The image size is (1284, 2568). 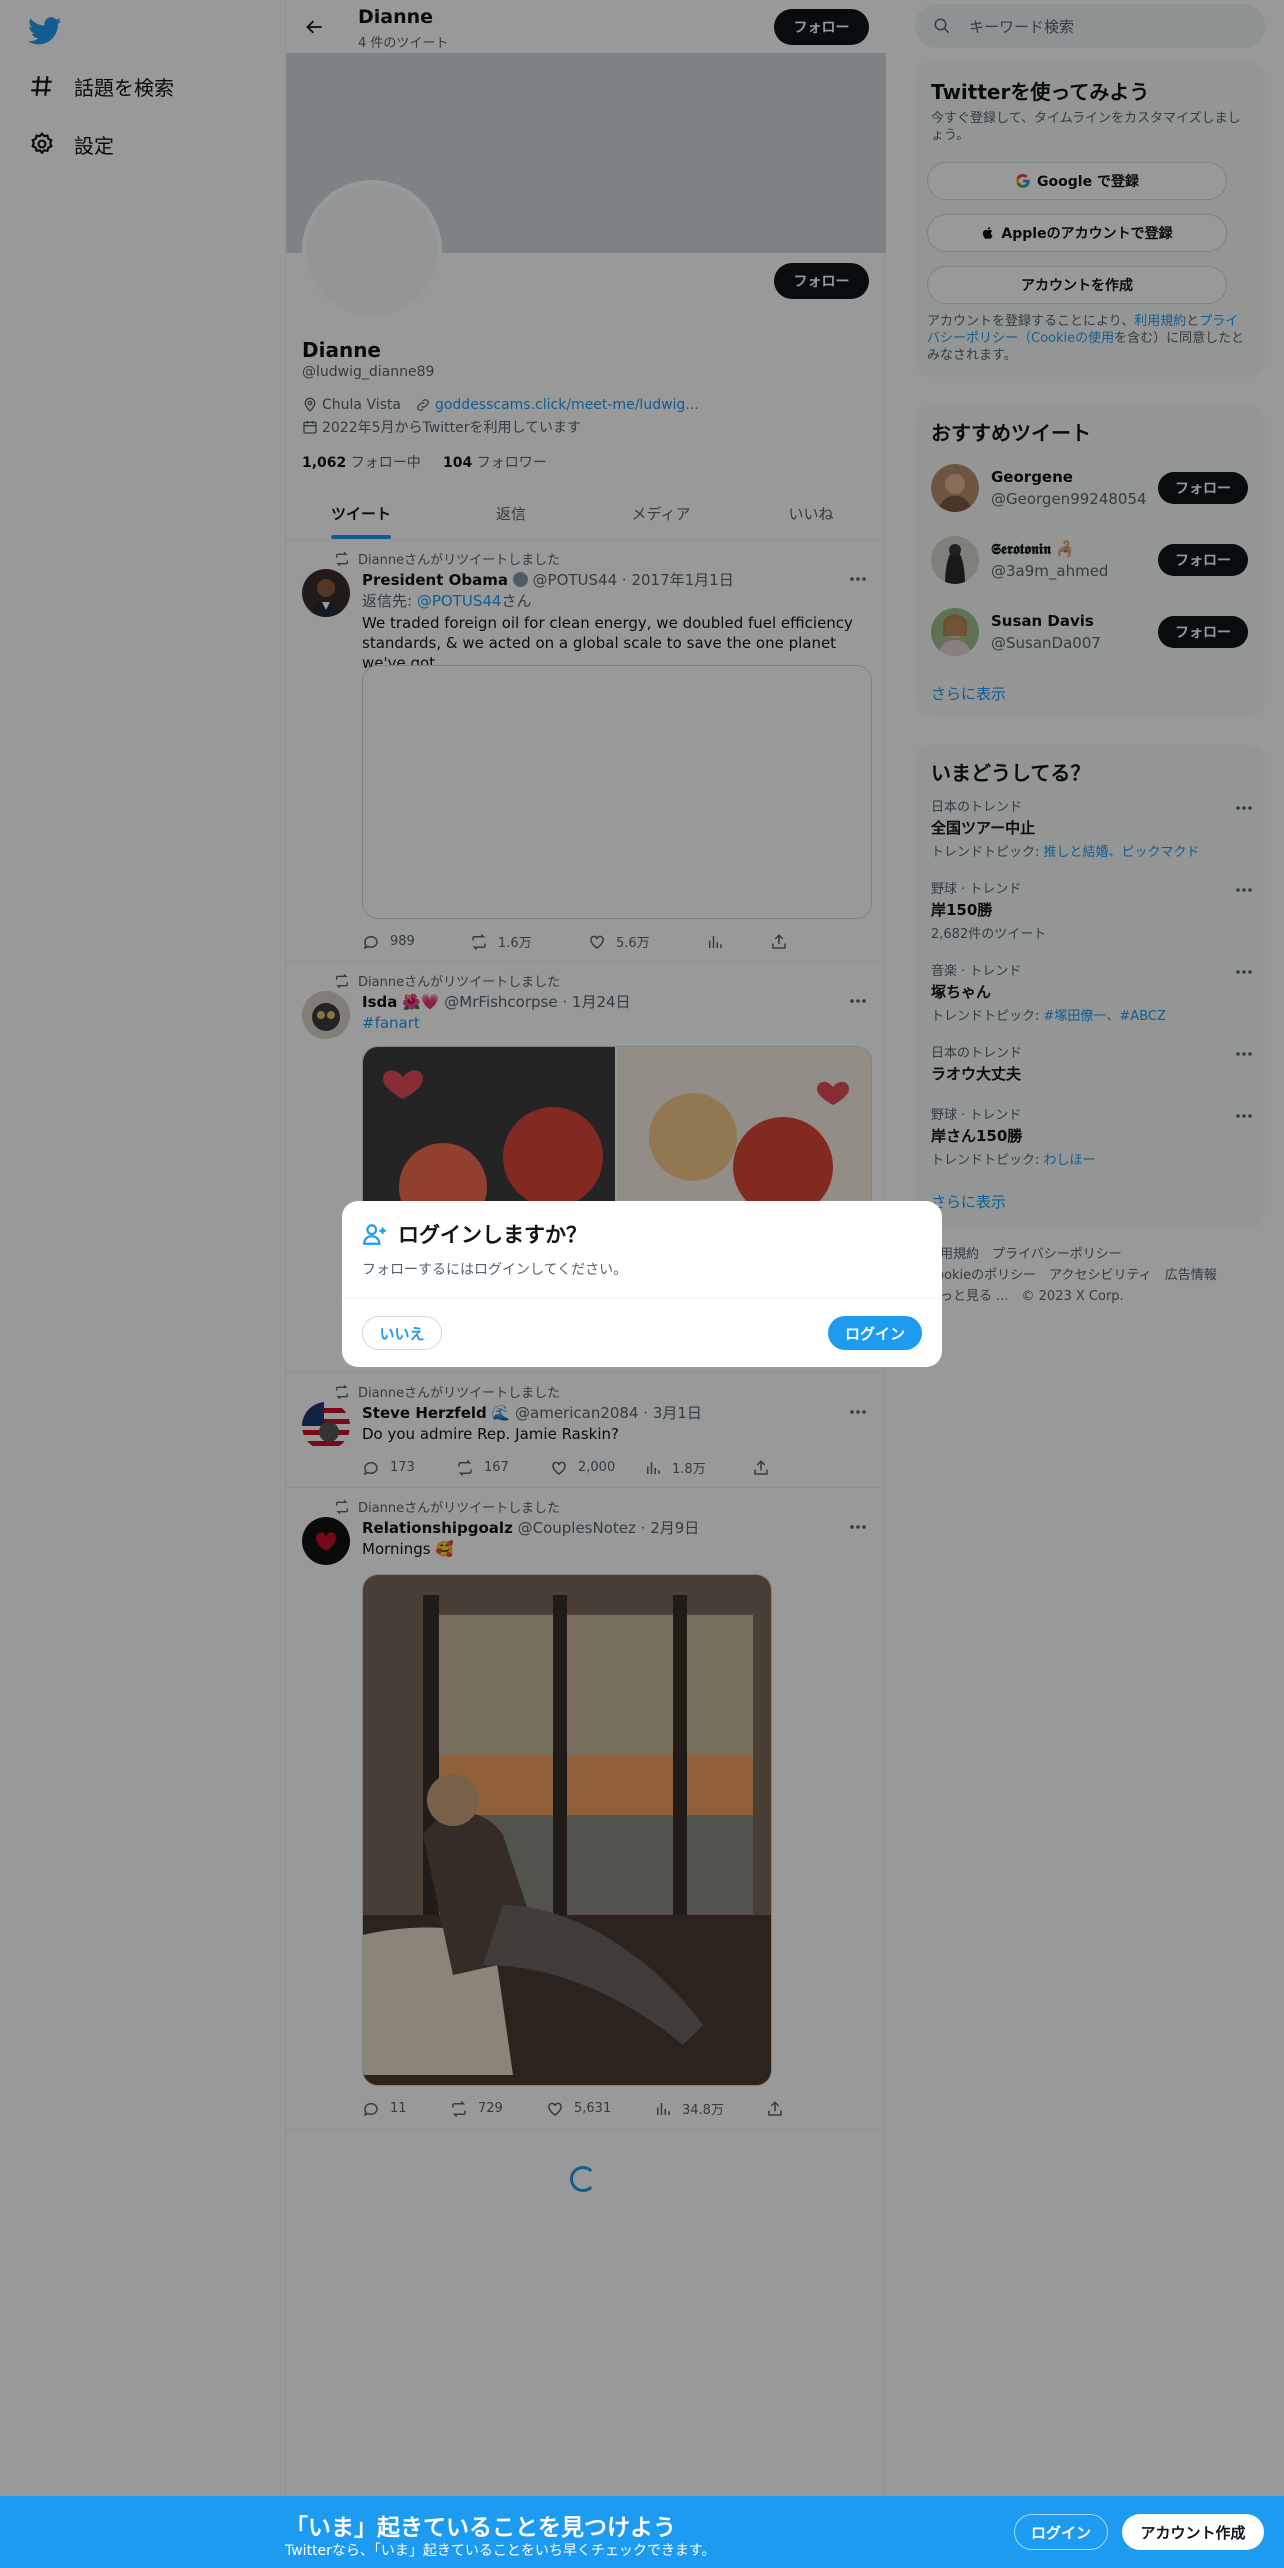 I want to click on add-user-icon, so click(x=375, y=1236).